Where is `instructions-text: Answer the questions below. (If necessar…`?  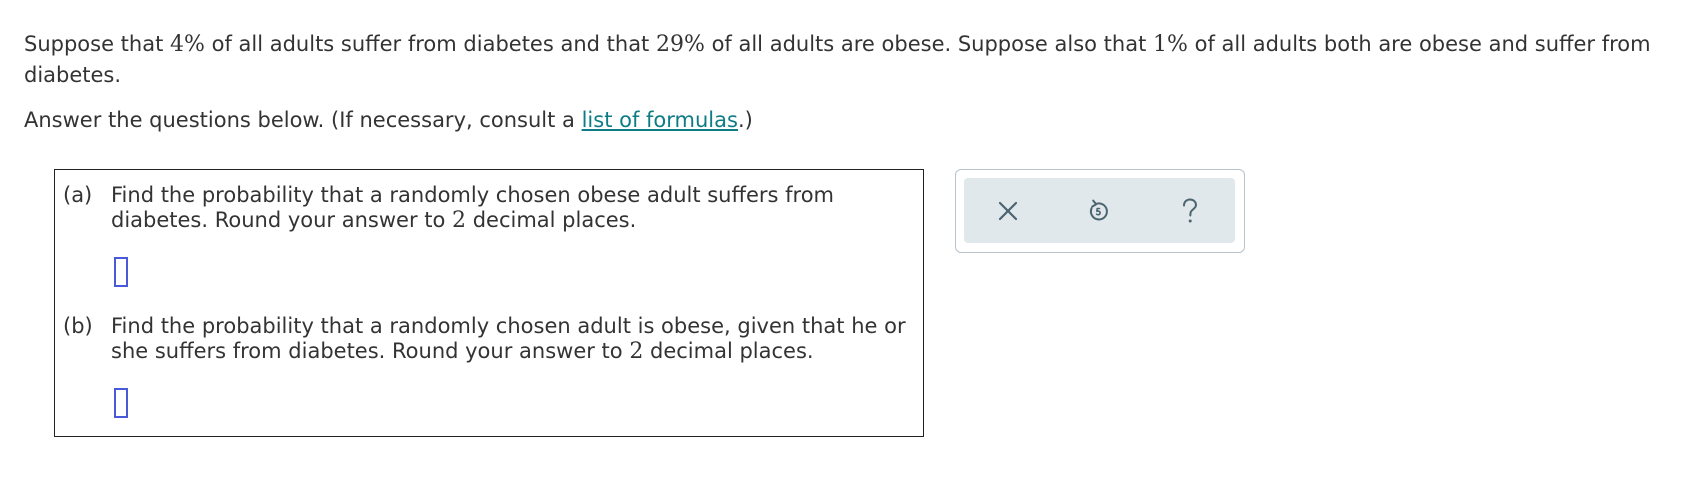
instructions-text: Answer the questions below. (If necessar… is located at coordinates (303, 120).